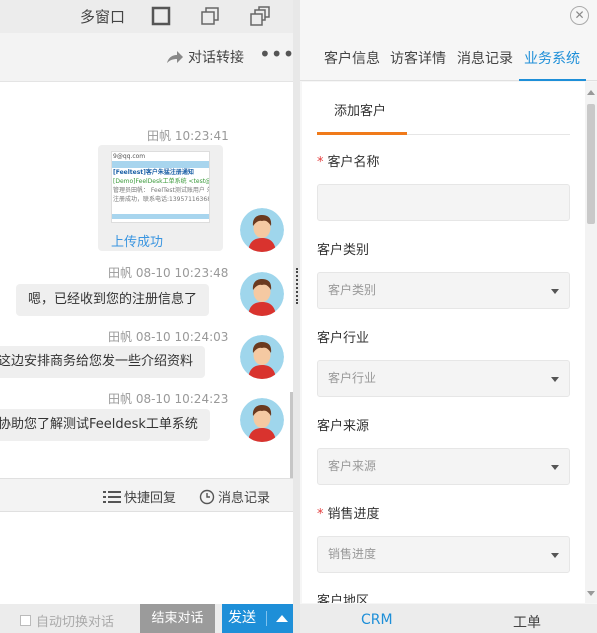 This screenshot has height=633, width=597. What do you see at coordinates (105, 425) in the screenshot?
I see `text-message: 协助您了解测试Feeldesk工单系统` at bounding box center [105, 425].